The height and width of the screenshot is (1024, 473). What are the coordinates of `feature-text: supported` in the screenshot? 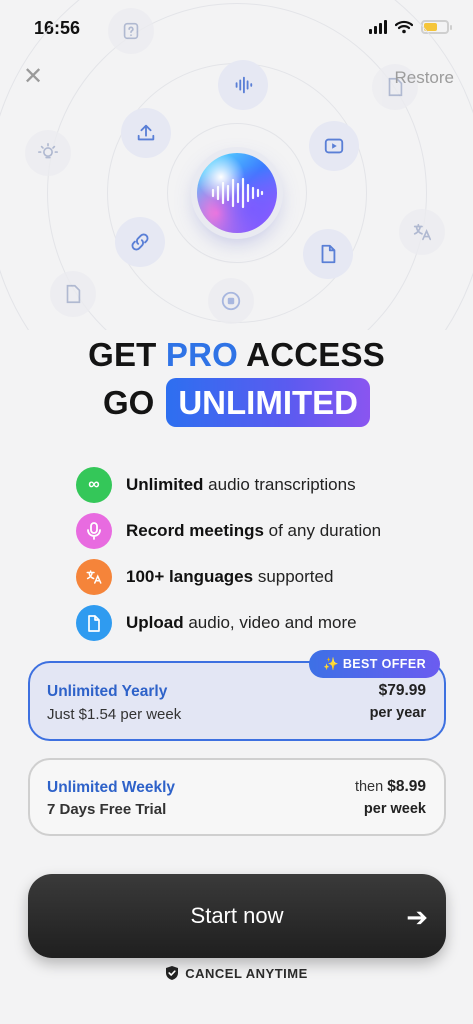 It's located at (293, 576).